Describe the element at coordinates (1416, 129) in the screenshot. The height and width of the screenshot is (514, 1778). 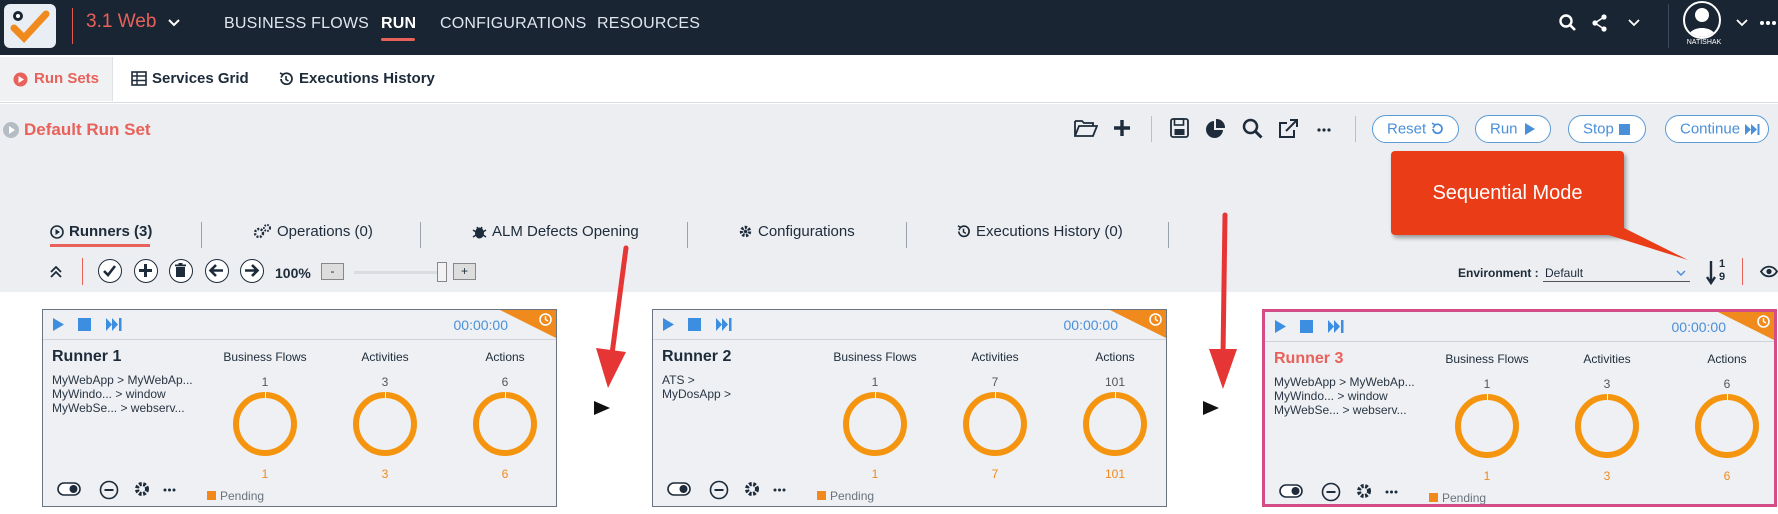
I see `reset-button: Reset` at that location.